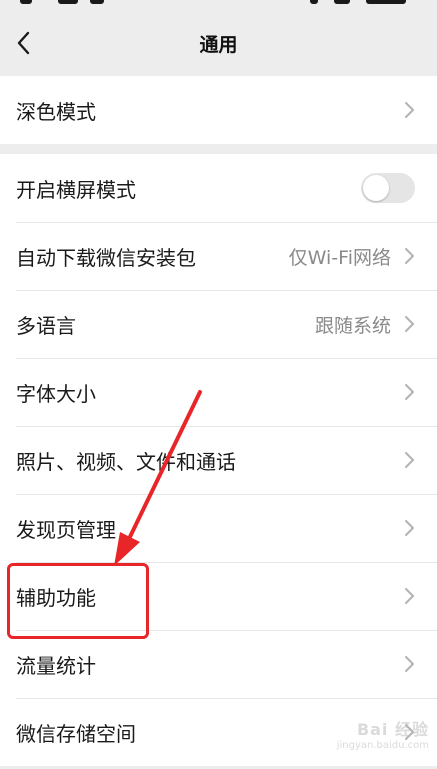 Image resolution: width=437 pixels, height=769 pixels. I want to click on settings-item-label: 字体大小, so click(56, 393).